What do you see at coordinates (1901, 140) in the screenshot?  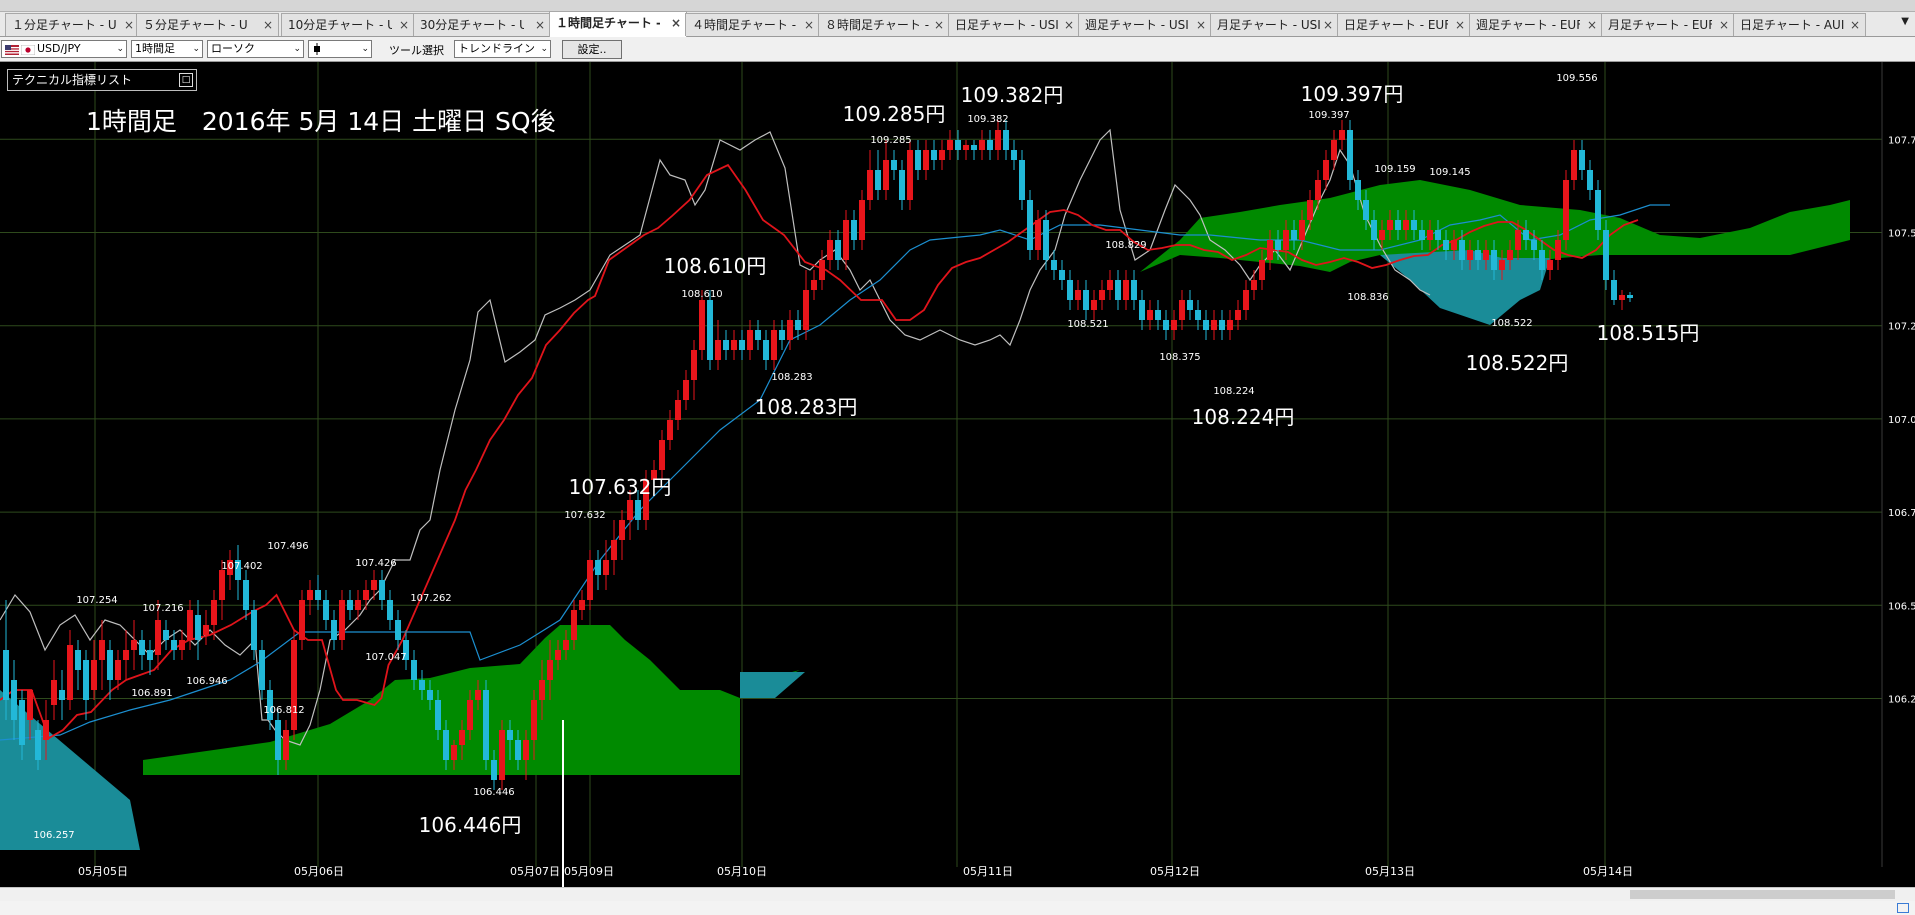 I see `y-tick-label: 107.75` at bounding box center [1901, 140].